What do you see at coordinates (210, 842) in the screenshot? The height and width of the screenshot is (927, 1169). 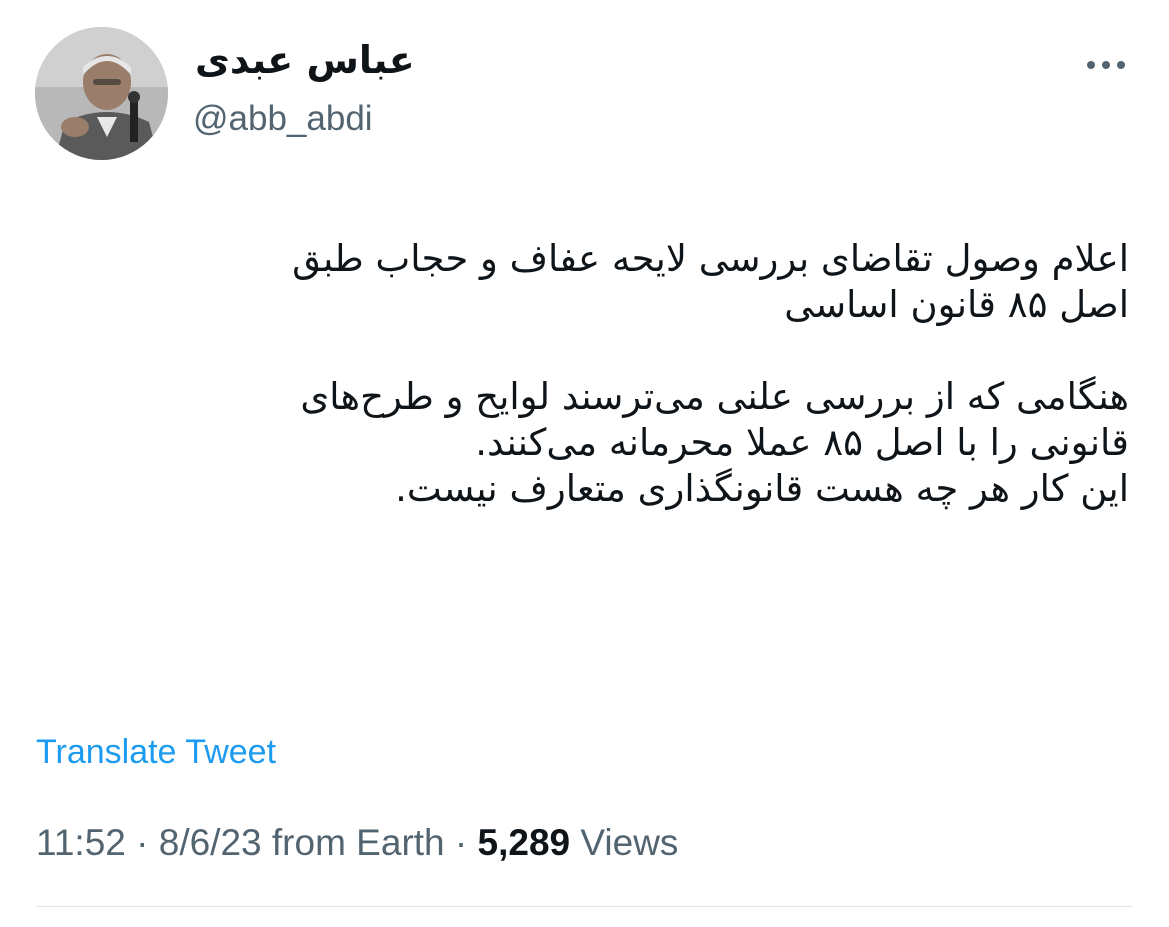 I see `tweet-date: 8/6/23` at bounding box center [210, 842].